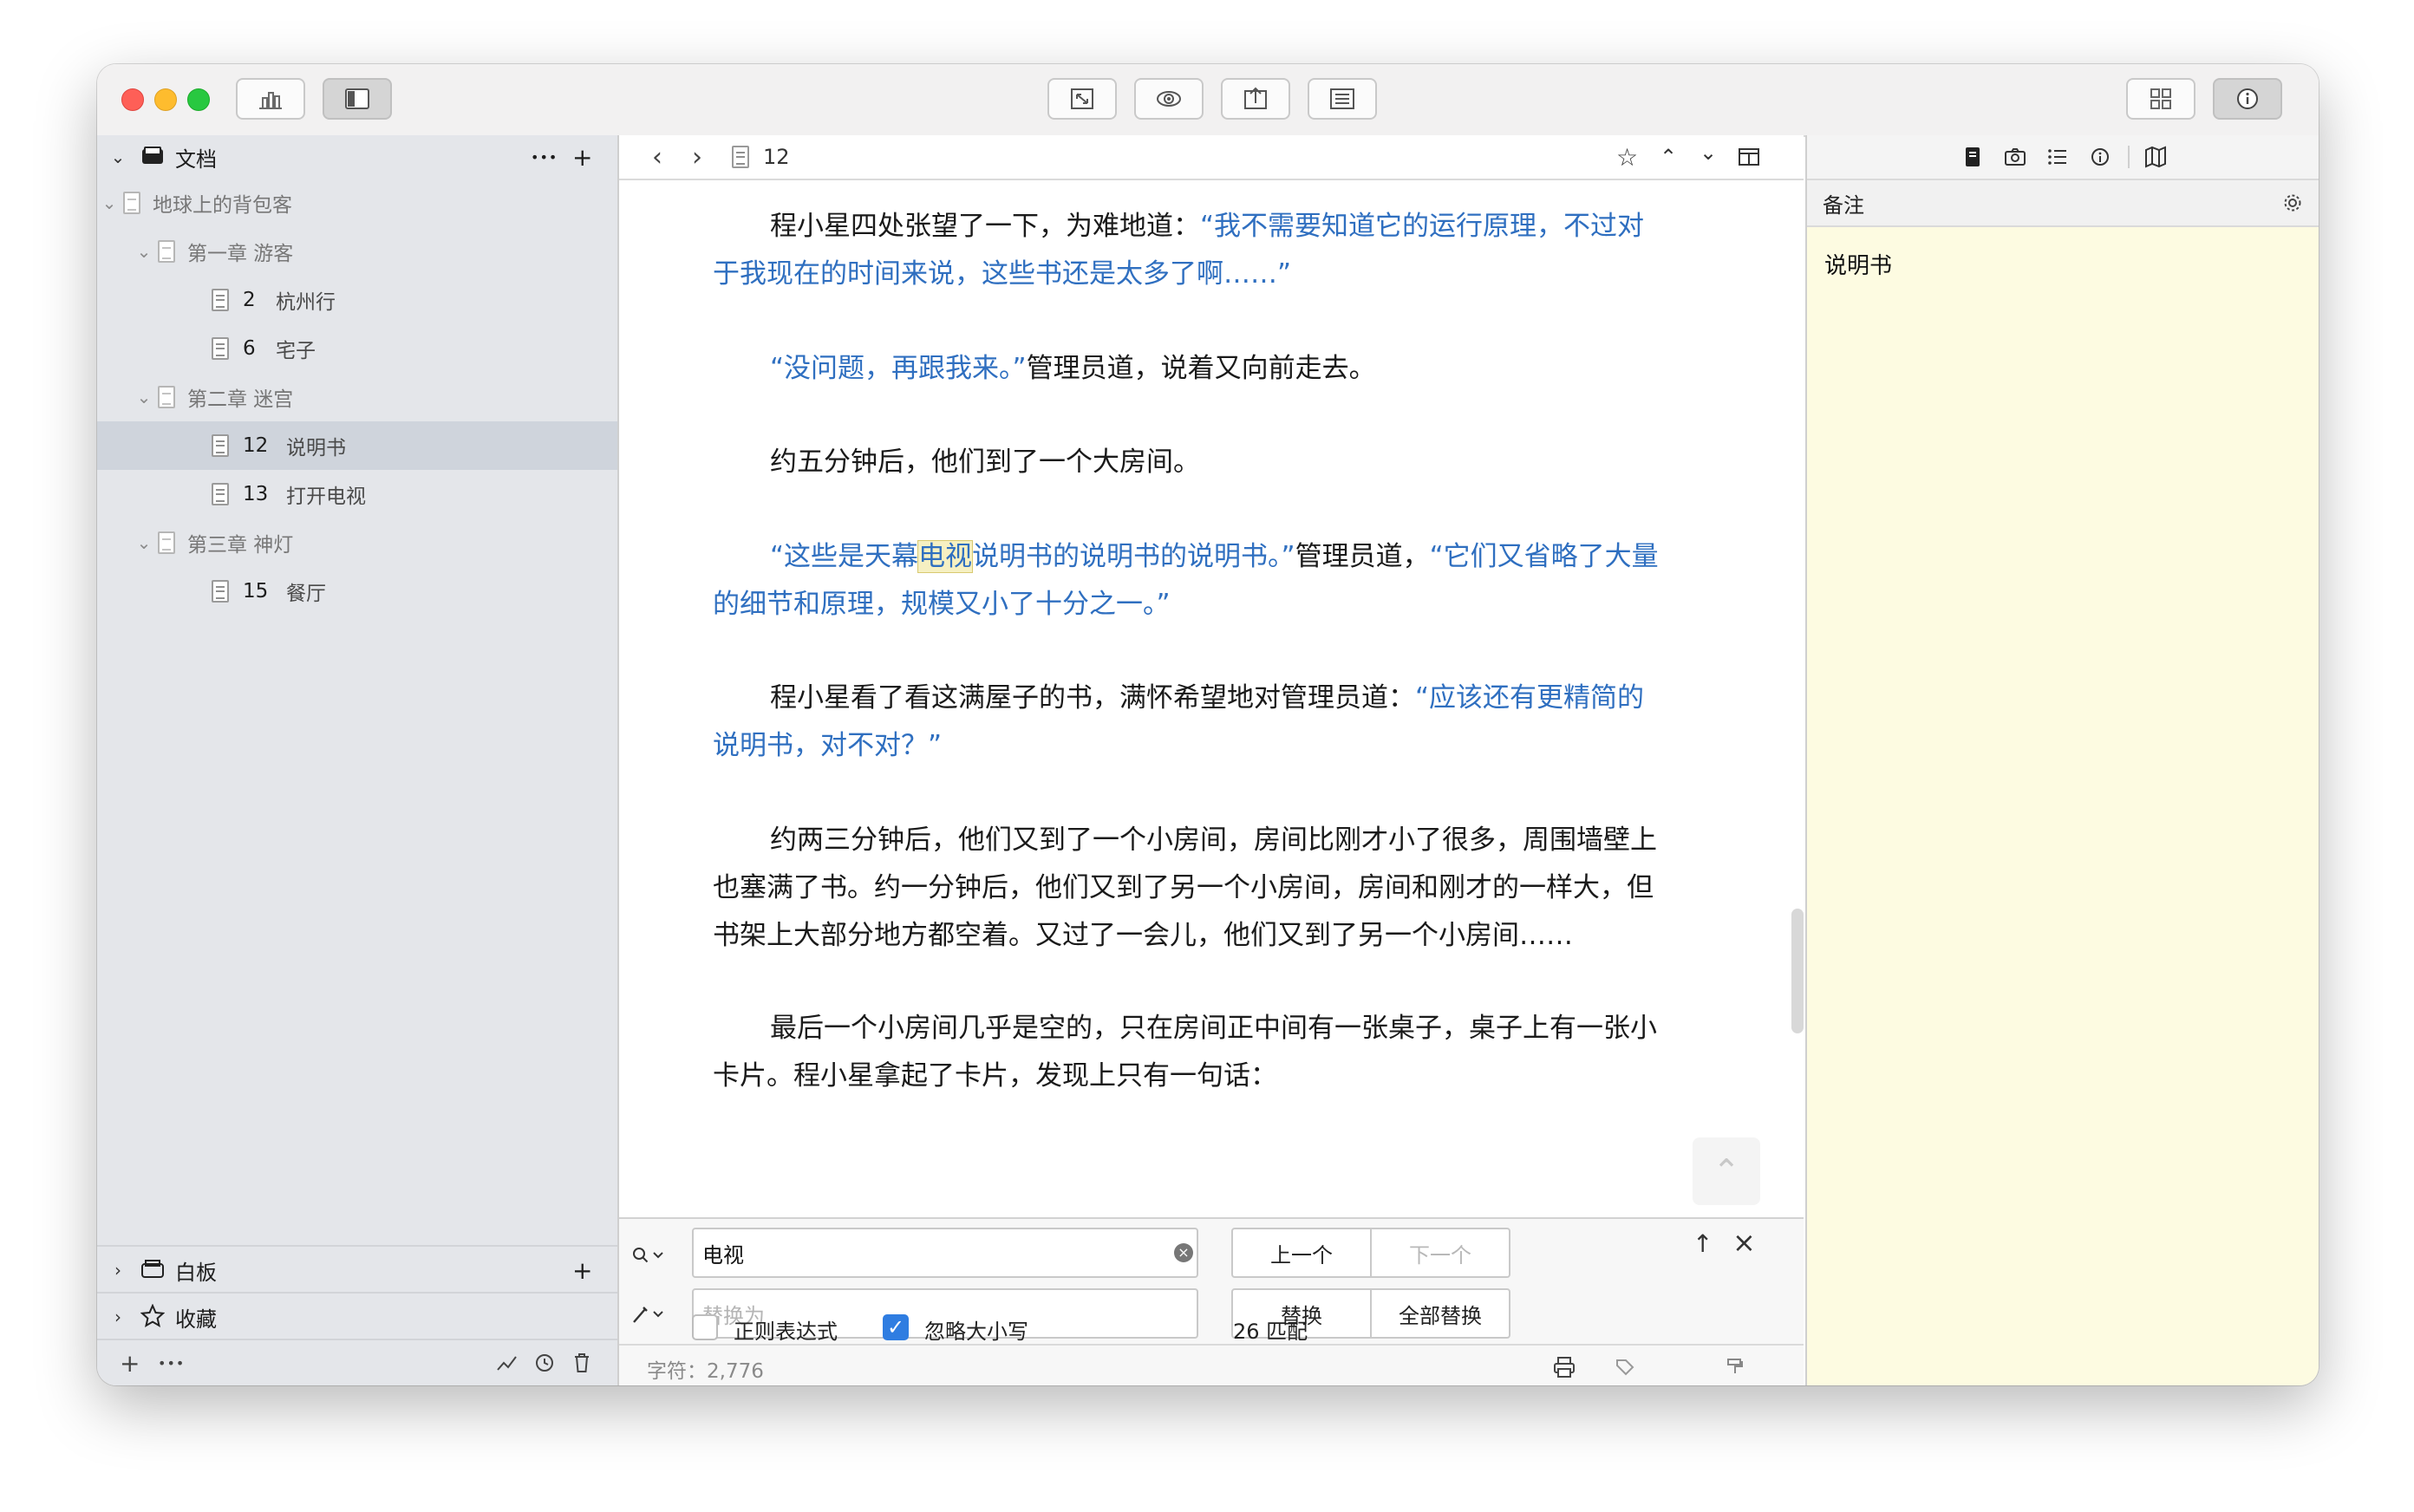 Image resolution: width=2414 pixels, height=1512 pixels. What do you see at coordinates (705, 1372) in the screenshot?
I see `character-count: 字符：2,776` at bounding box center [705, 1372].